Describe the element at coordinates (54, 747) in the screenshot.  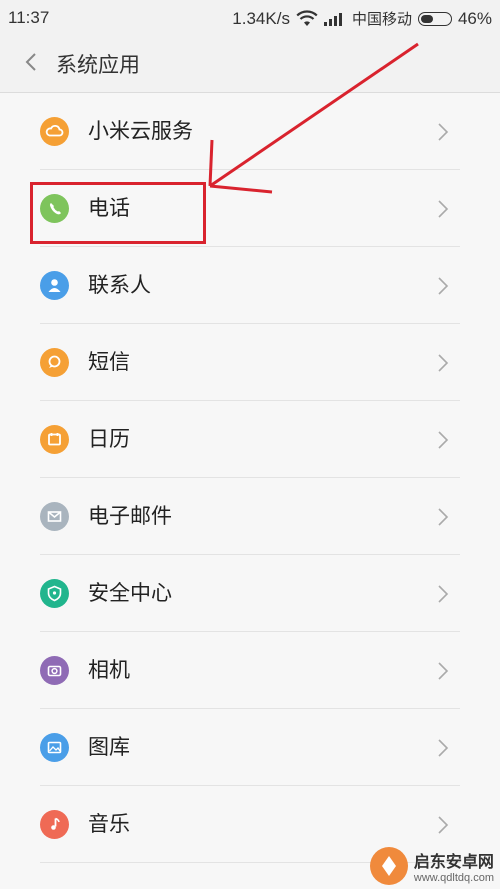
I see `gallery-icon` at that location.